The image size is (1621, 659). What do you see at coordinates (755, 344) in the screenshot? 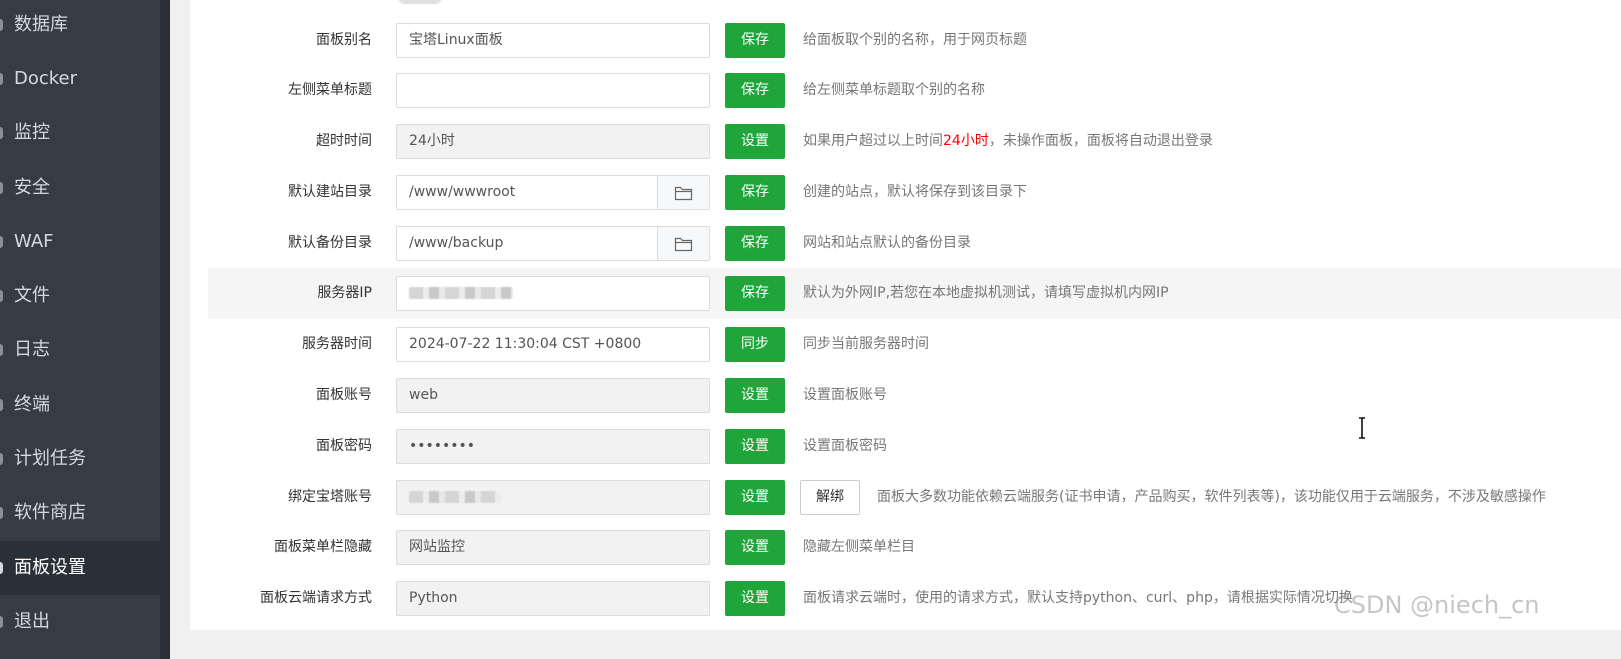
I see `sync-button: 同步` at bounding box center [755, 344].